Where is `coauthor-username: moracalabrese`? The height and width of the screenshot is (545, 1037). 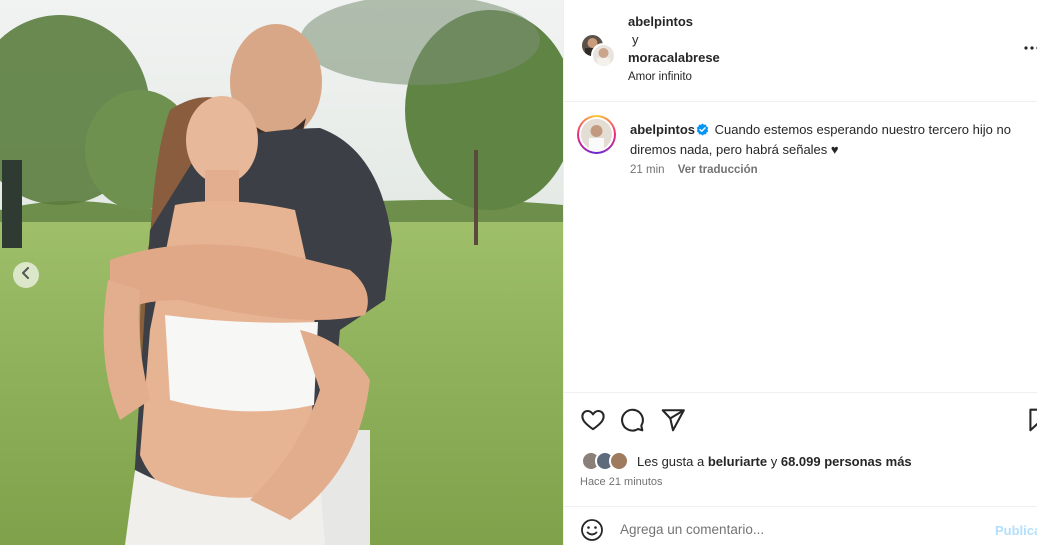
coauthor-username: moracalabrese is located at coordinates (674, 58).